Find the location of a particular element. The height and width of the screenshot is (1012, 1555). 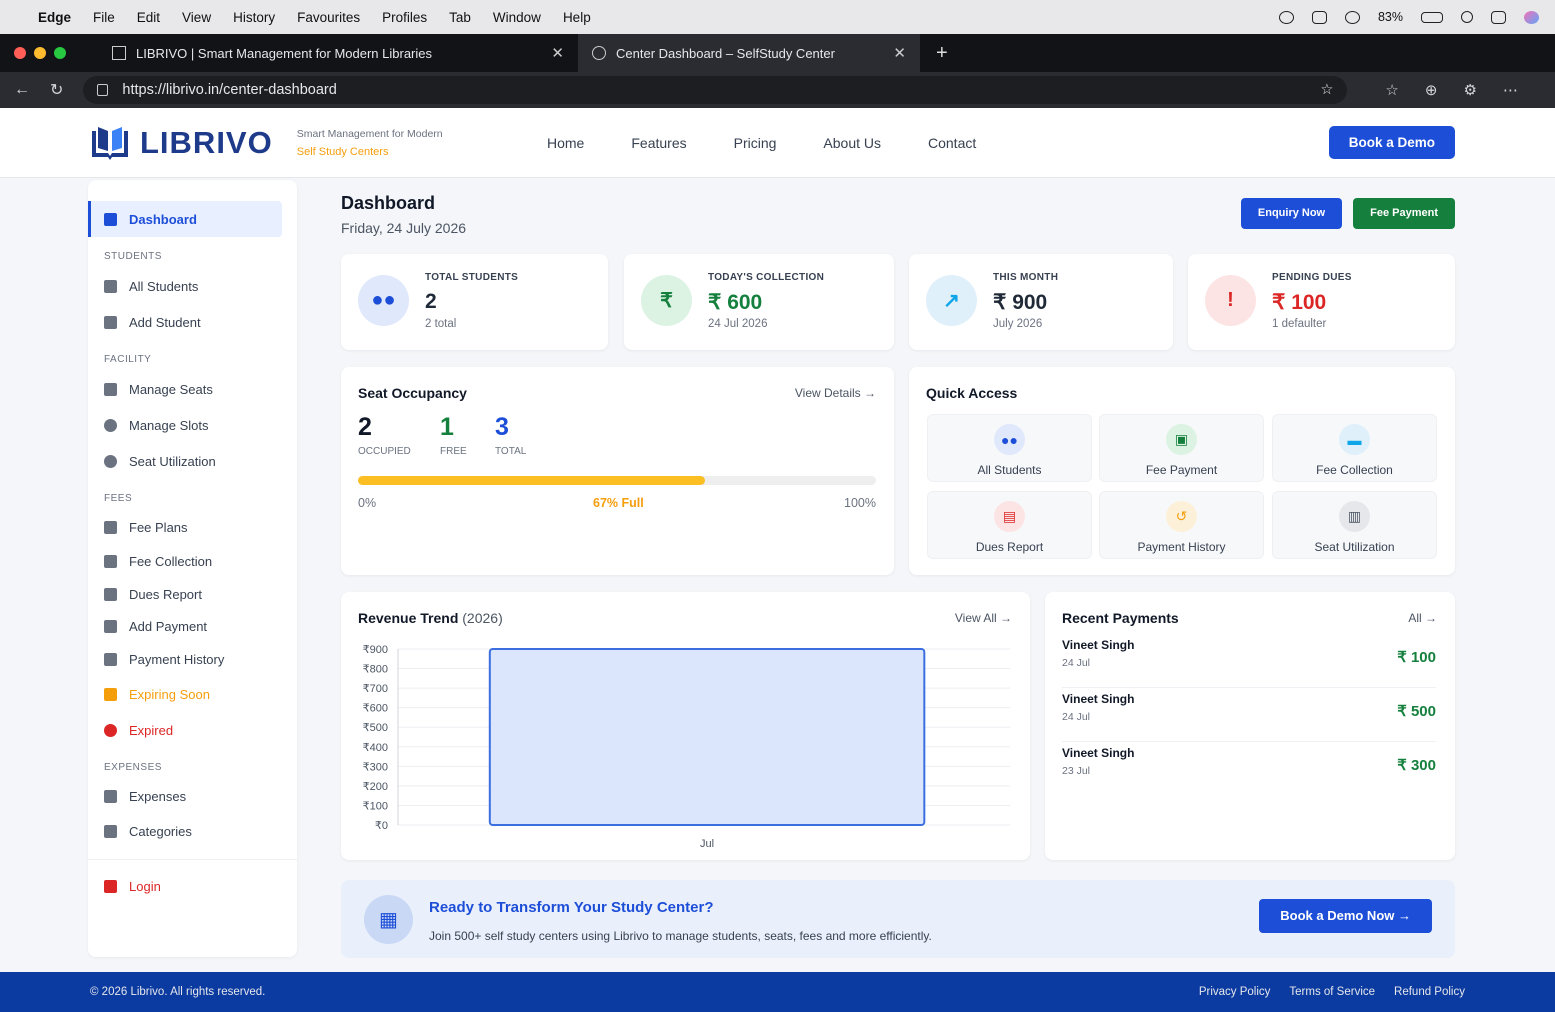

menu-edit: Edit is located at coordinates (148, 17).